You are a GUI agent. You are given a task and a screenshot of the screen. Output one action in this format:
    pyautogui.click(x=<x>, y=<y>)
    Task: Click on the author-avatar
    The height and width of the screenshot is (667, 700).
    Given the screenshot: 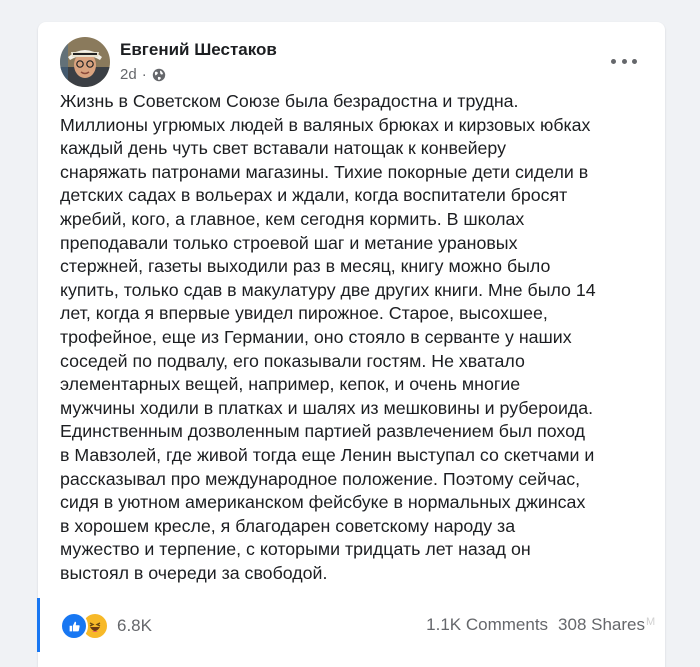 What is the action you would take?
    pyautogui.click(x=85, y=62)
    